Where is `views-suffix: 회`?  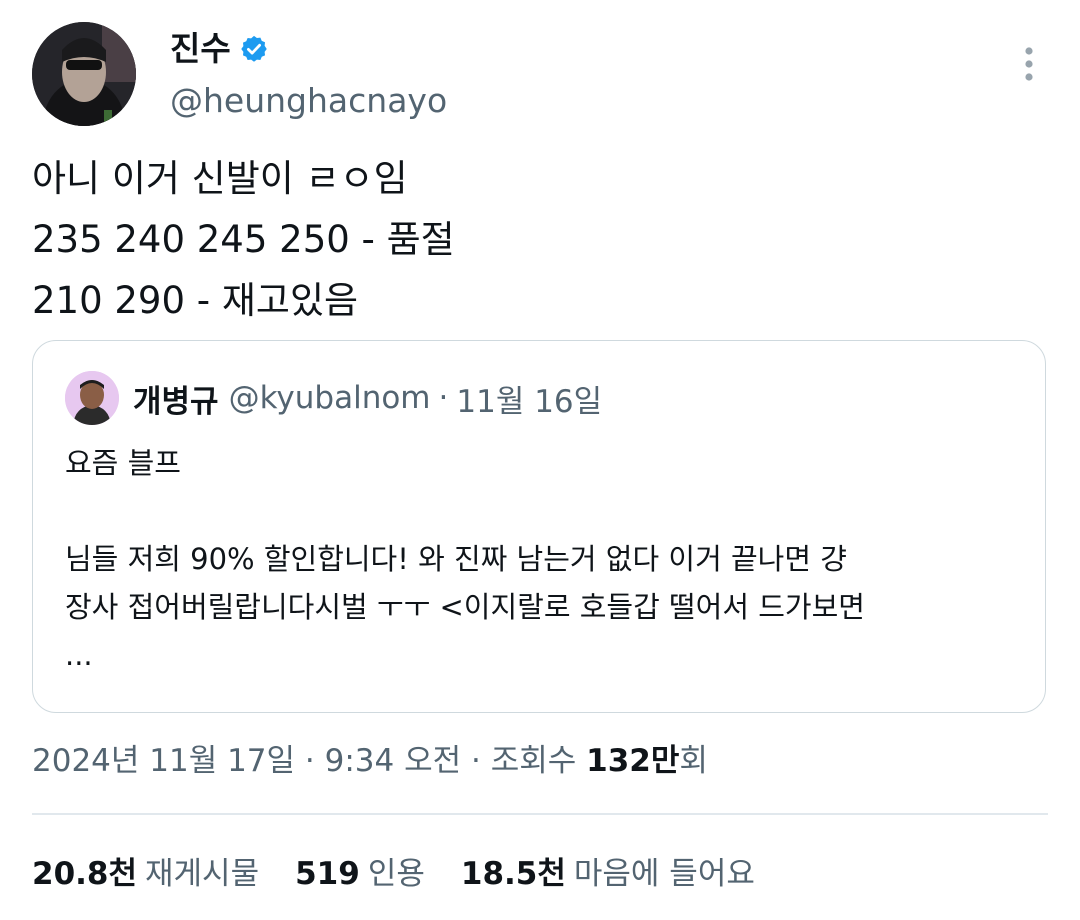 views-suffix: 회 is located at coordinates (693, 761).